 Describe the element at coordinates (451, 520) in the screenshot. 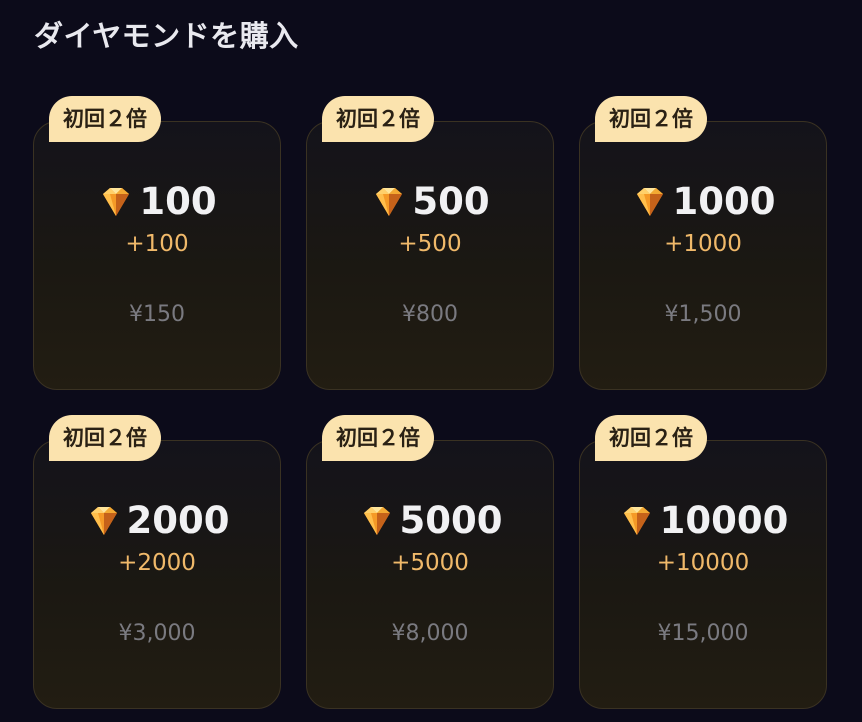

I see `diamond-amount: 5000` at that location.